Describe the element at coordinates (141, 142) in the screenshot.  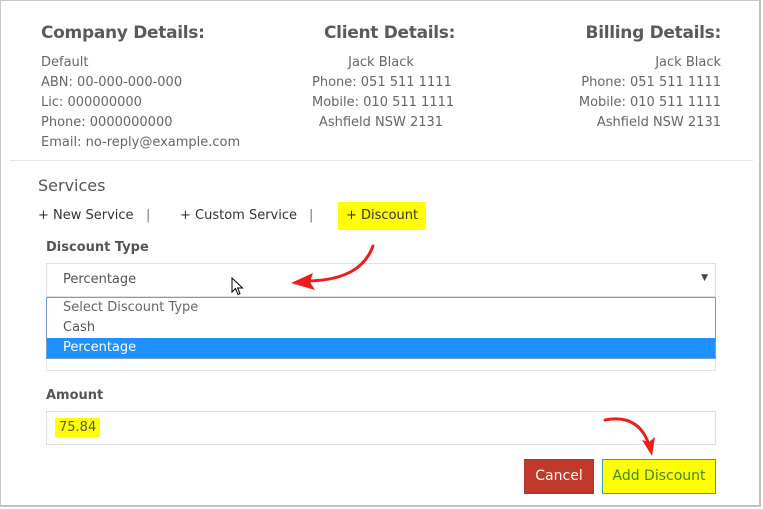
I see `company-email: Email: no-reply@example.com` at that location.